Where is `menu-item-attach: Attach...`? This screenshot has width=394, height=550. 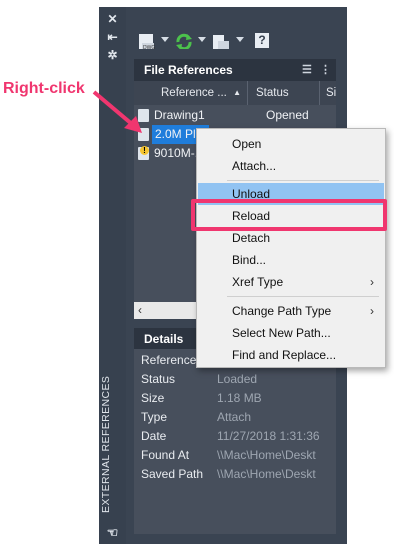 menu-item-attach: Attach... is located at coordinates (291, 166).